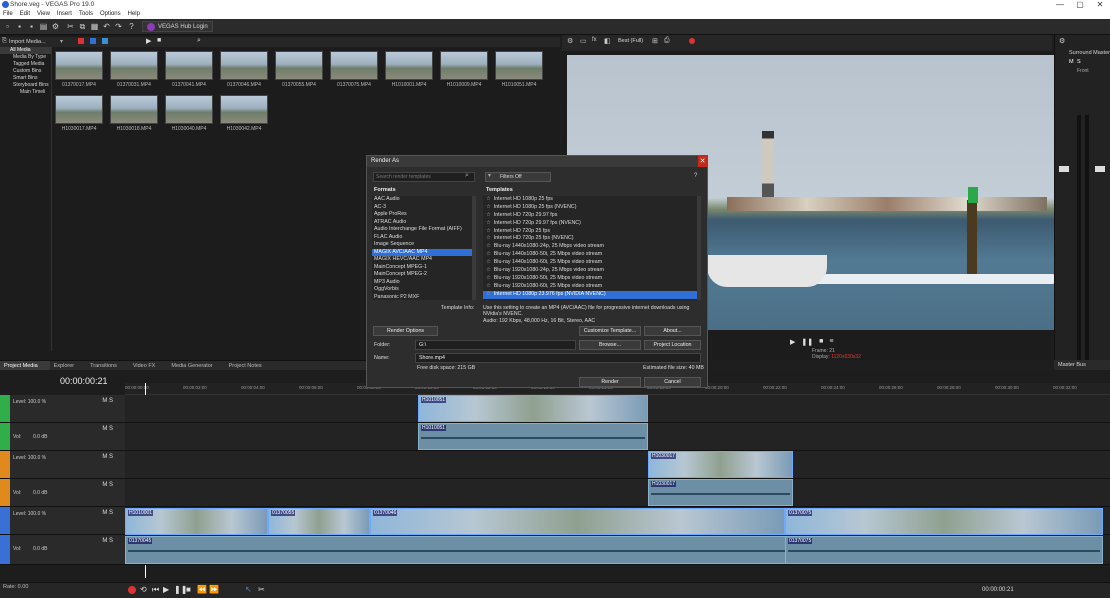 This screenshot has height=598, width=1110. What do you see at coordinates (424, 177) in the screenshot?
I see `search-templates-input: Search render templates` at bounding box center [424, 177].